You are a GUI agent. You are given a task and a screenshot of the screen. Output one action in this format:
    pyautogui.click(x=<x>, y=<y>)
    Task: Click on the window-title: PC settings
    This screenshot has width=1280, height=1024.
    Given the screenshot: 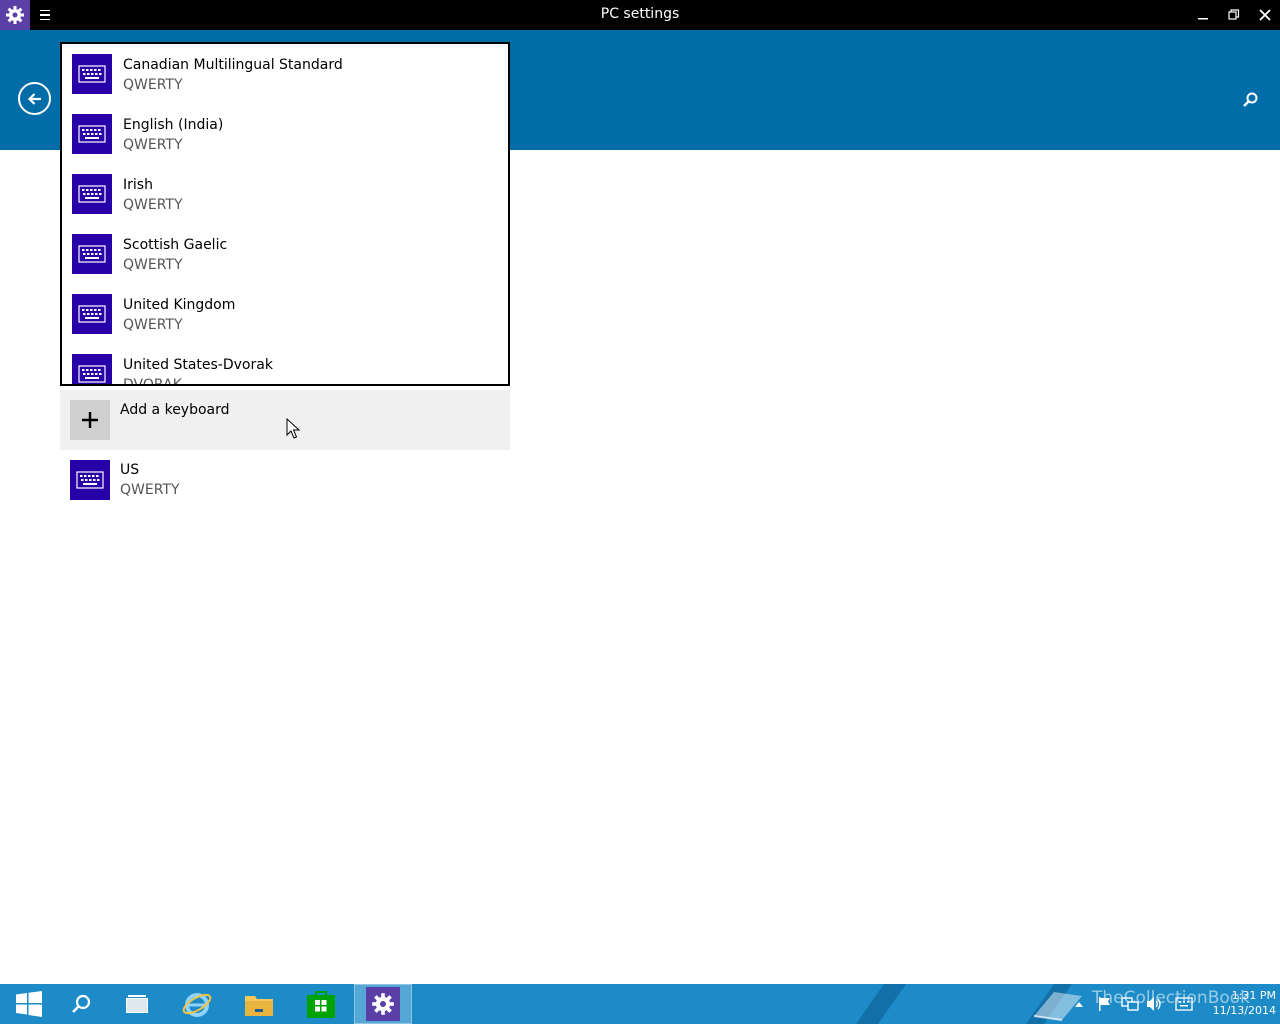 What is the action you would take?
    pyautogui.click(x=640, y=14)
    